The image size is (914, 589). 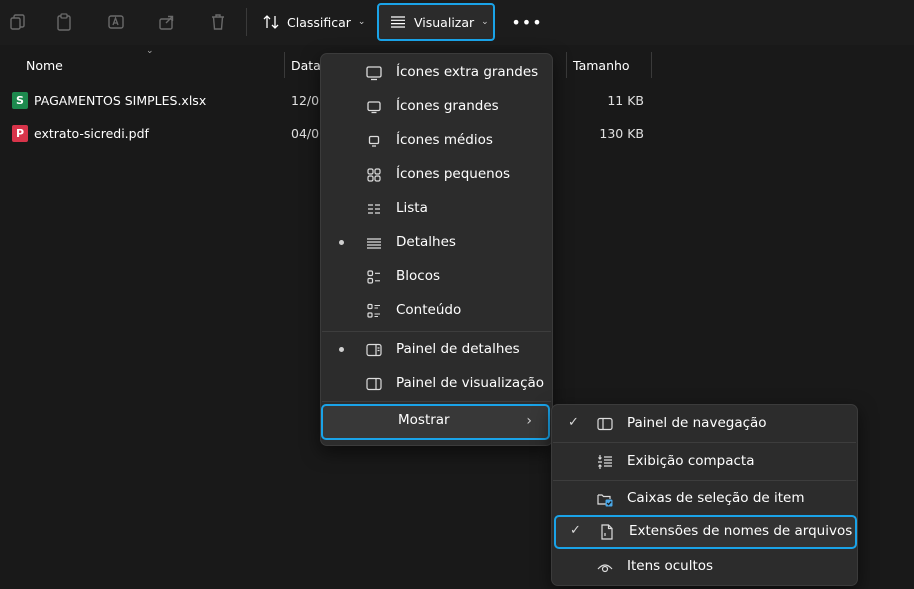 I want to click on menu-item-tiles: Blocos, so click(x=436, y=277).